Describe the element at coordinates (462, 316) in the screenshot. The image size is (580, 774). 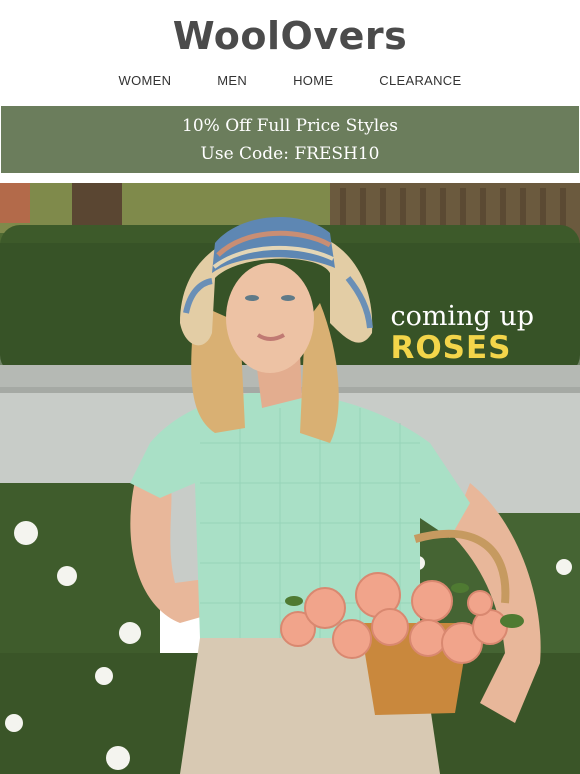
I see `hero-headline-line1: coming up` at that location.